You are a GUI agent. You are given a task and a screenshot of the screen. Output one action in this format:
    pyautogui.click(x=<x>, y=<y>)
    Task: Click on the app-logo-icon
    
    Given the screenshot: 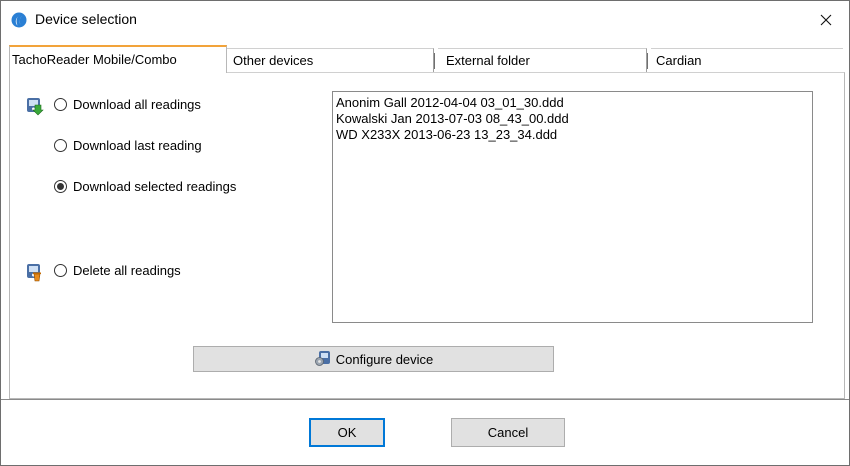 What is the action you would take?
    pyautogui.click(x=19, y=20)
    